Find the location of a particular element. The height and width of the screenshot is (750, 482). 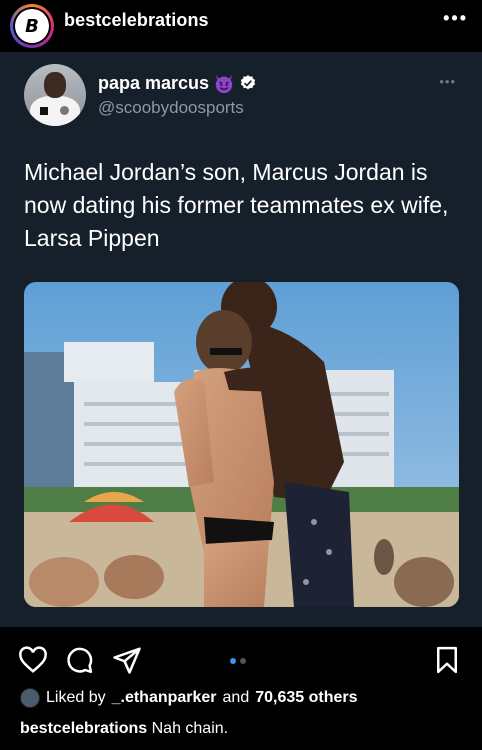

verified-badge-icon is located at coordinates (248, 82).